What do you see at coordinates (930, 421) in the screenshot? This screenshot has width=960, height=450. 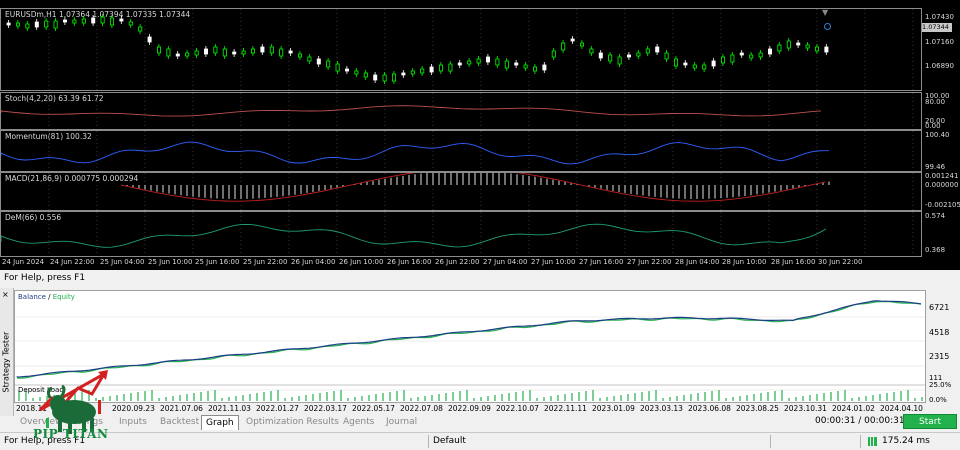 I see `start-button: Start` at bounding box center [930, 421].